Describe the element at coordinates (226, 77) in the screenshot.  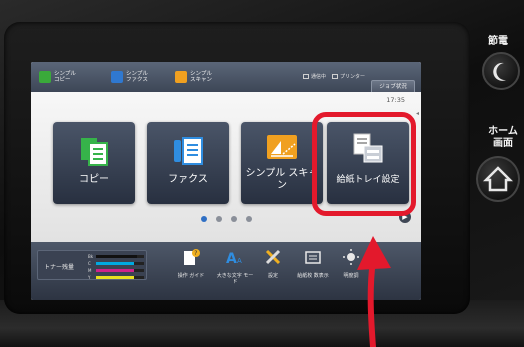
I see `top-tab-bar: シンプル コピー シンプル ファクス シンプル スキャン 通信中 プリンター` at that location.